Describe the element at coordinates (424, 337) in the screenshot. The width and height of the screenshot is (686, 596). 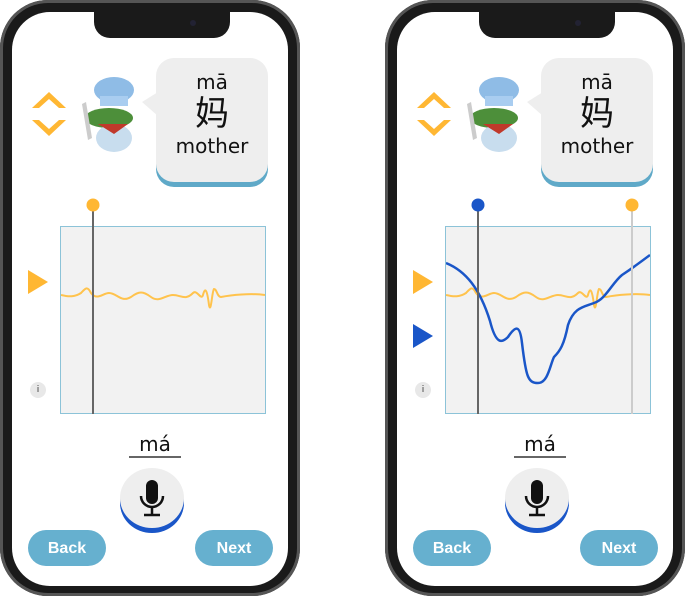
I see `play-recording-icon` at that location.